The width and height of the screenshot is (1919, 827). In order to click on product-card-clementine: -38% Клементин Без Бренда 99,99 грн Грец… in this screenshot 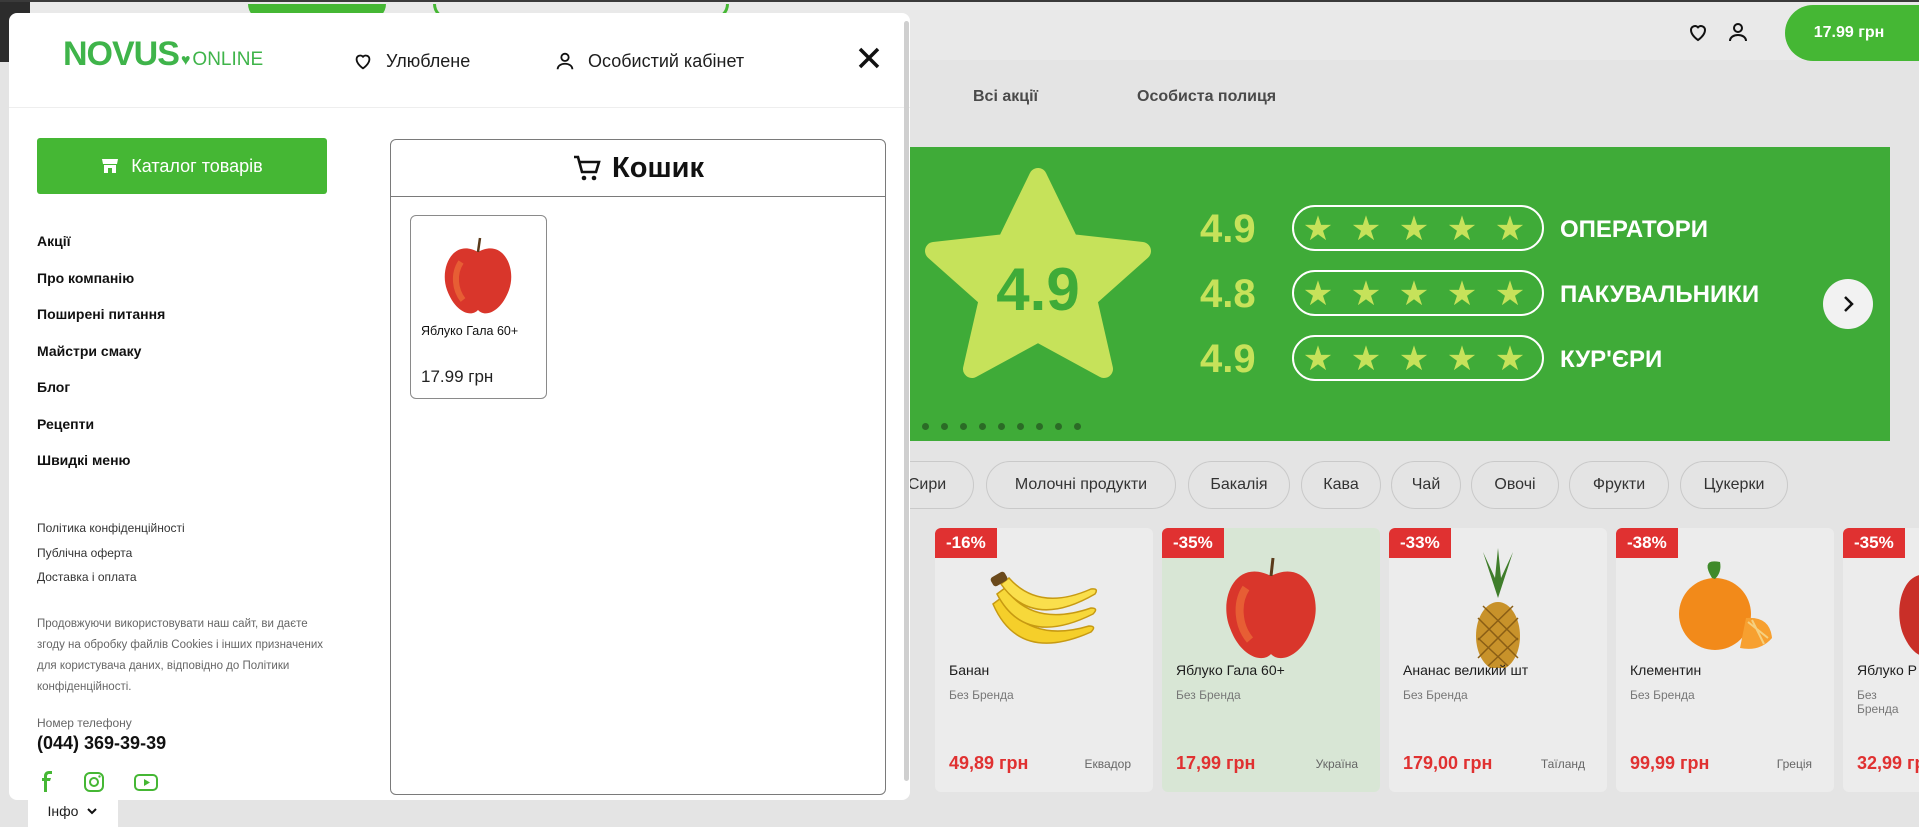, I will do `click(1725, 660)`.